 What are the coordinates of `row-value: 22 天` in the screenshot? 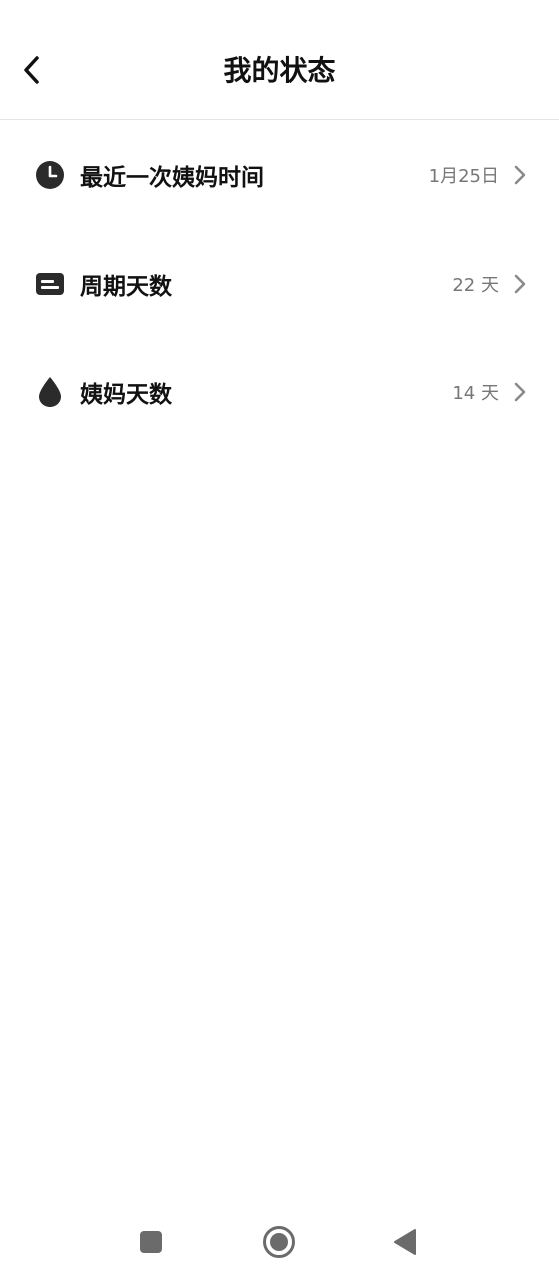 It's located at (475, 285).